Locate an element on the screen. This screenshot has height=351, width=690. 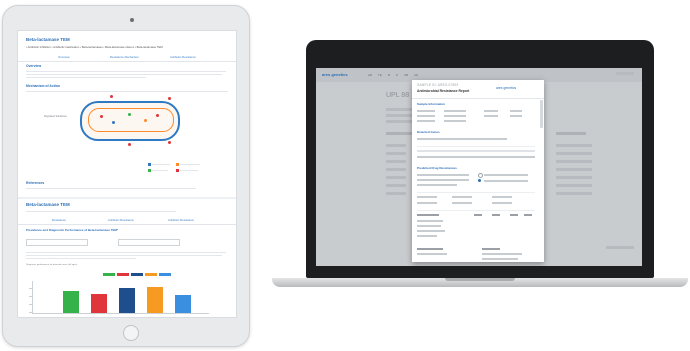
section2-title: Beta-lactamase TEM is located at coordinates (48, 204).